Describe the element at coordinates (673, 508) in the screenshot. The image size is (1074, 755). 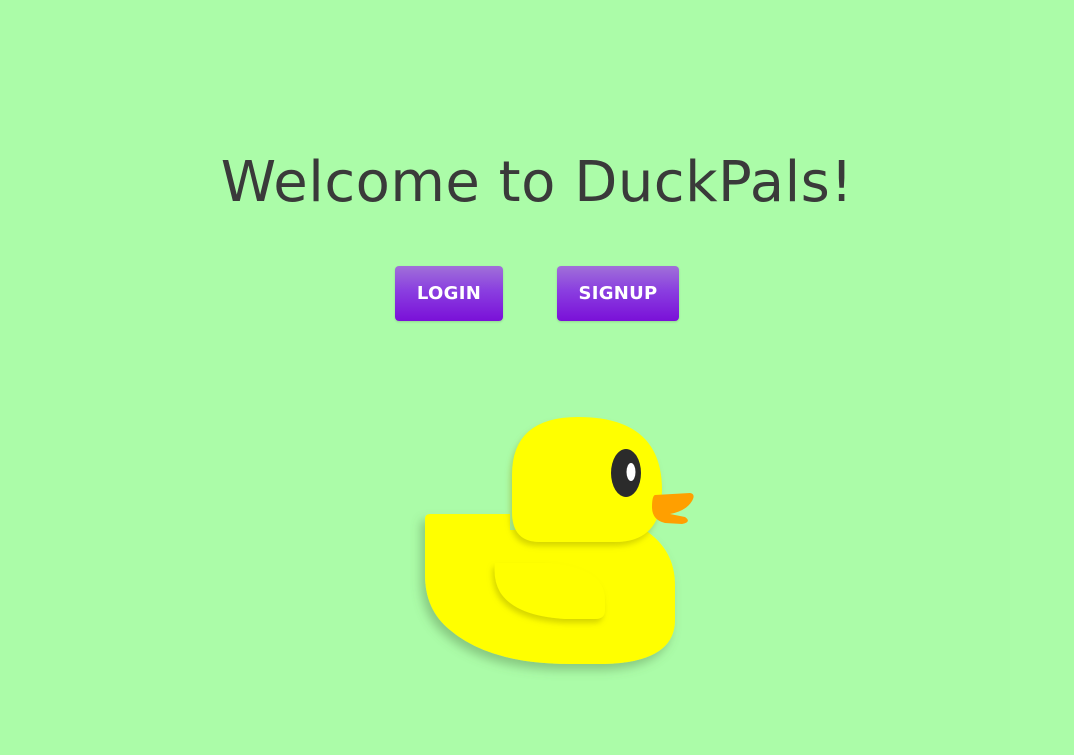
I see `duck-beak` at that location.